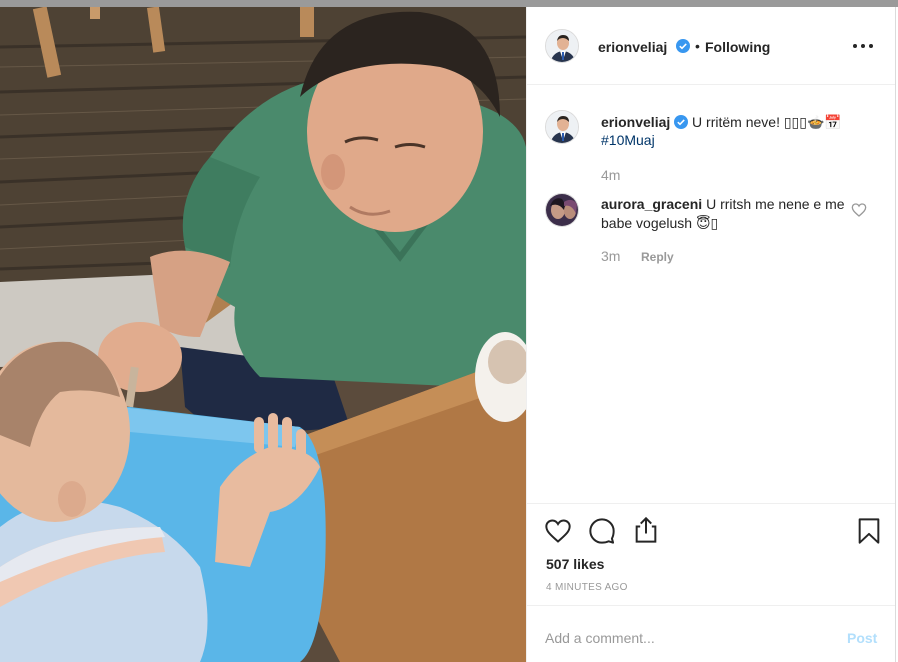 The height and width of the screenshot is (662, 898). Describe the element at coordinates (602, 531) in the screenshot. I see `comment-icon` at that location.